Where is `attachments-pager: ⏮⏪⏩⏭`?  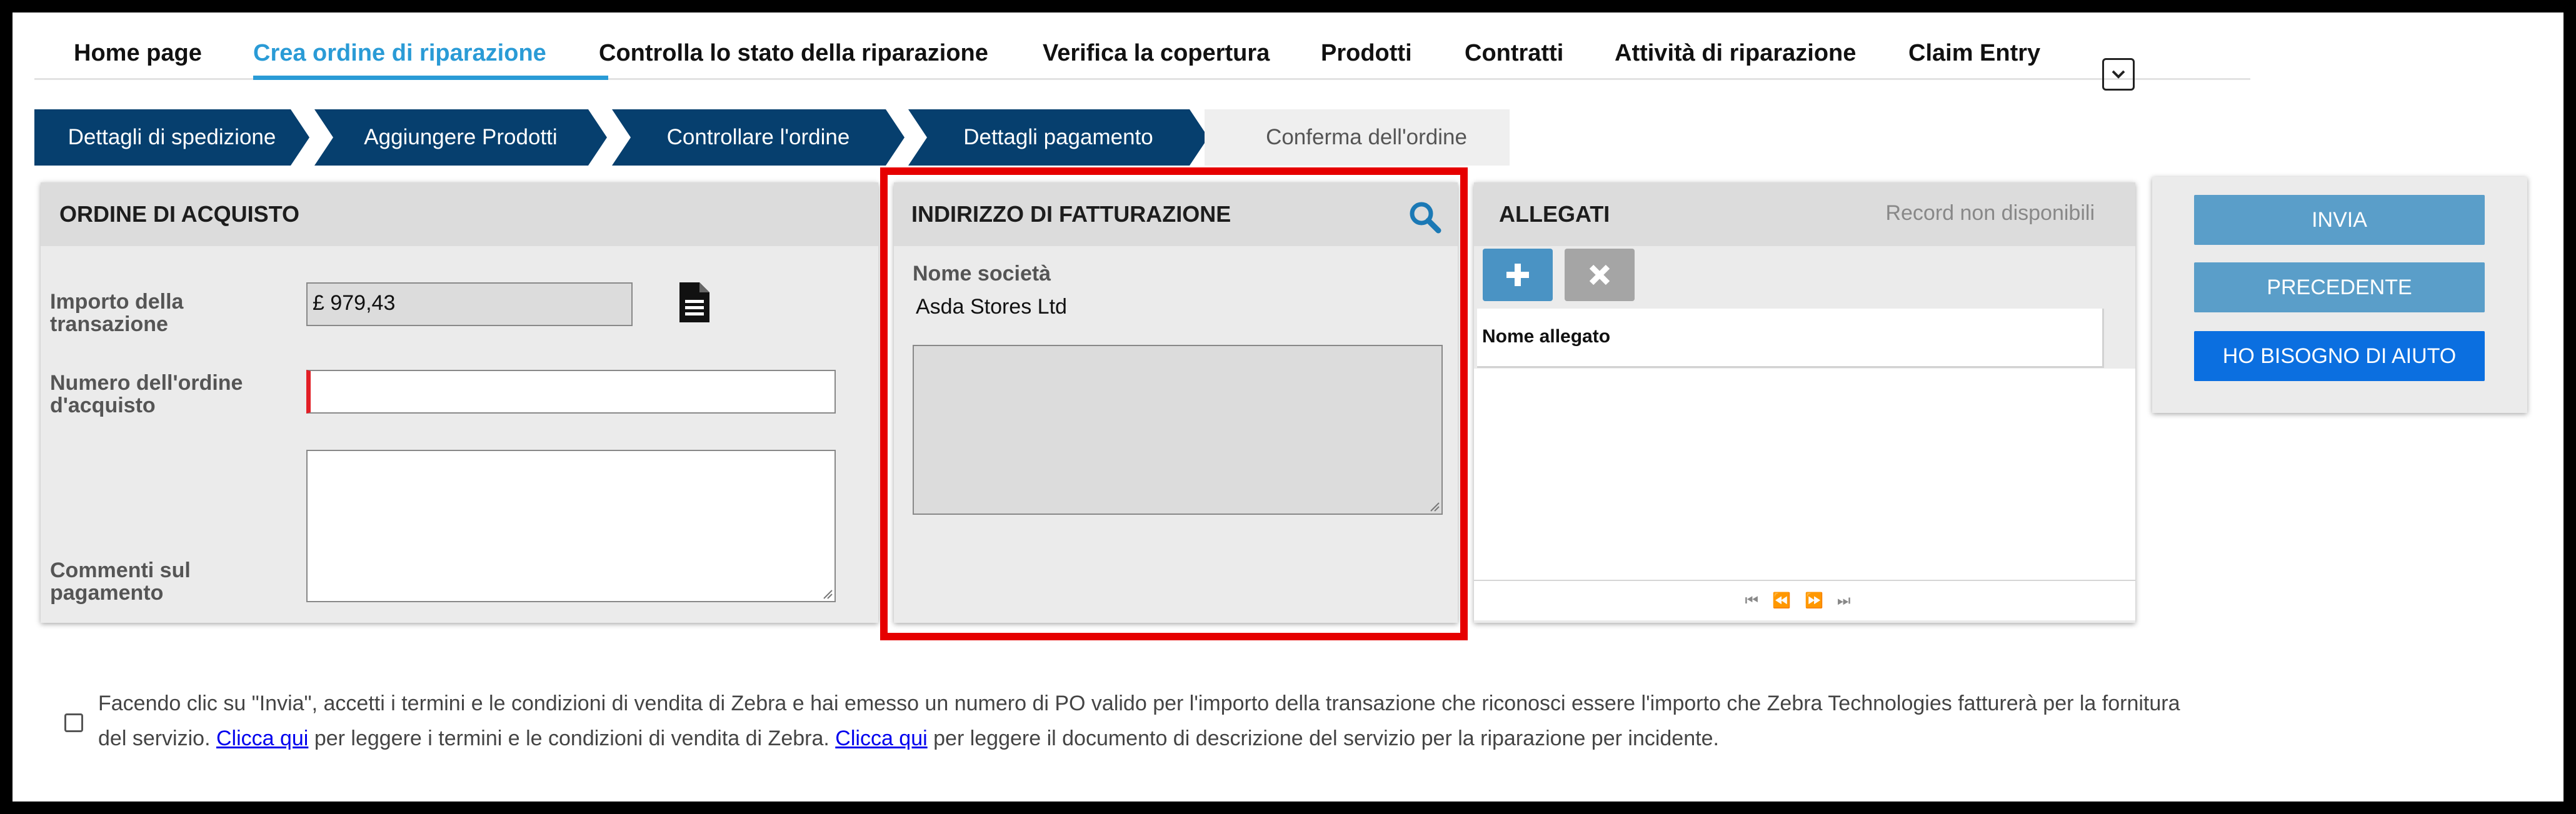 attachments-pager: ⏮⏪⏩⏭ is located at coordinates (1804, 600).